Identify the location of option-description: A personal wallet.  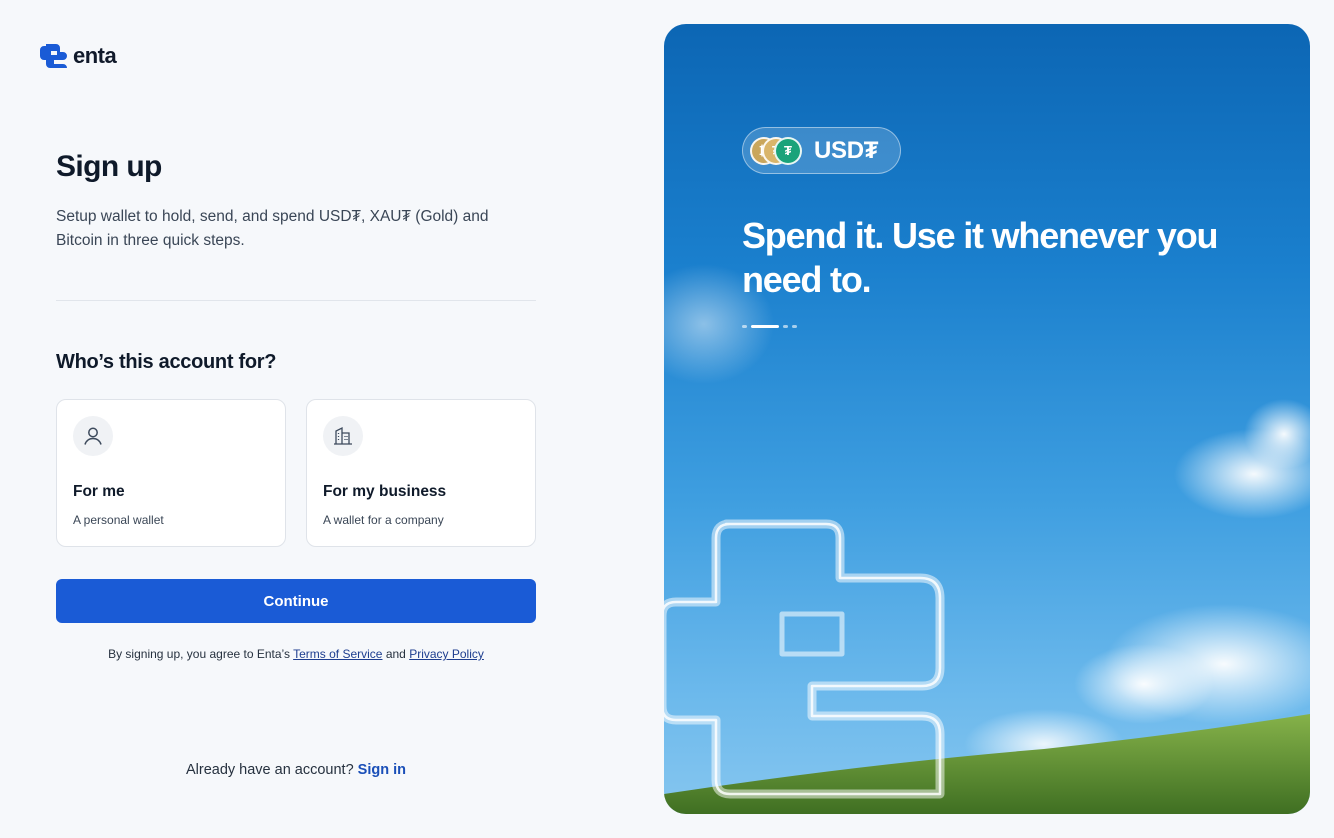
(118, 520).